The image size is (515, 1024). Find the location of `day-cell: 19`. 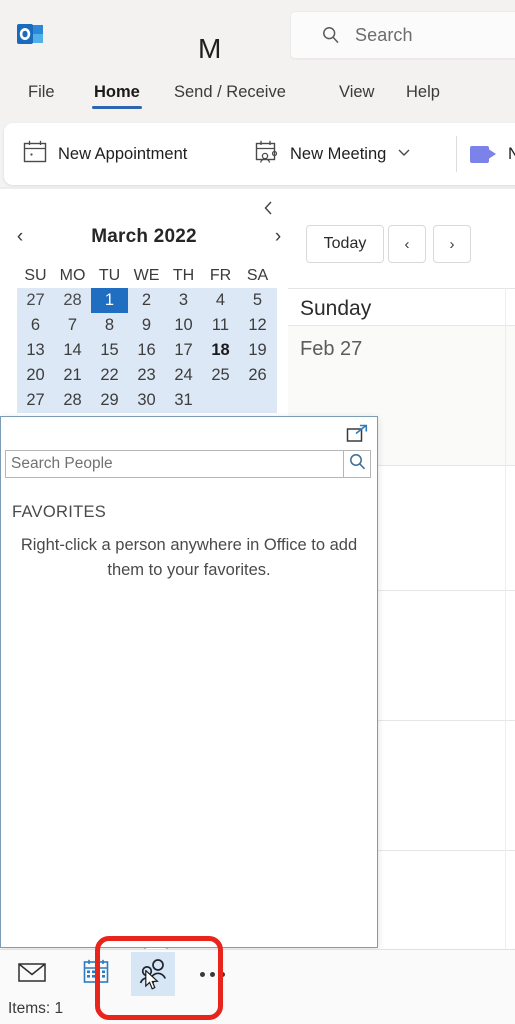

day-cell: 19 is located at coordinates (257, 350).